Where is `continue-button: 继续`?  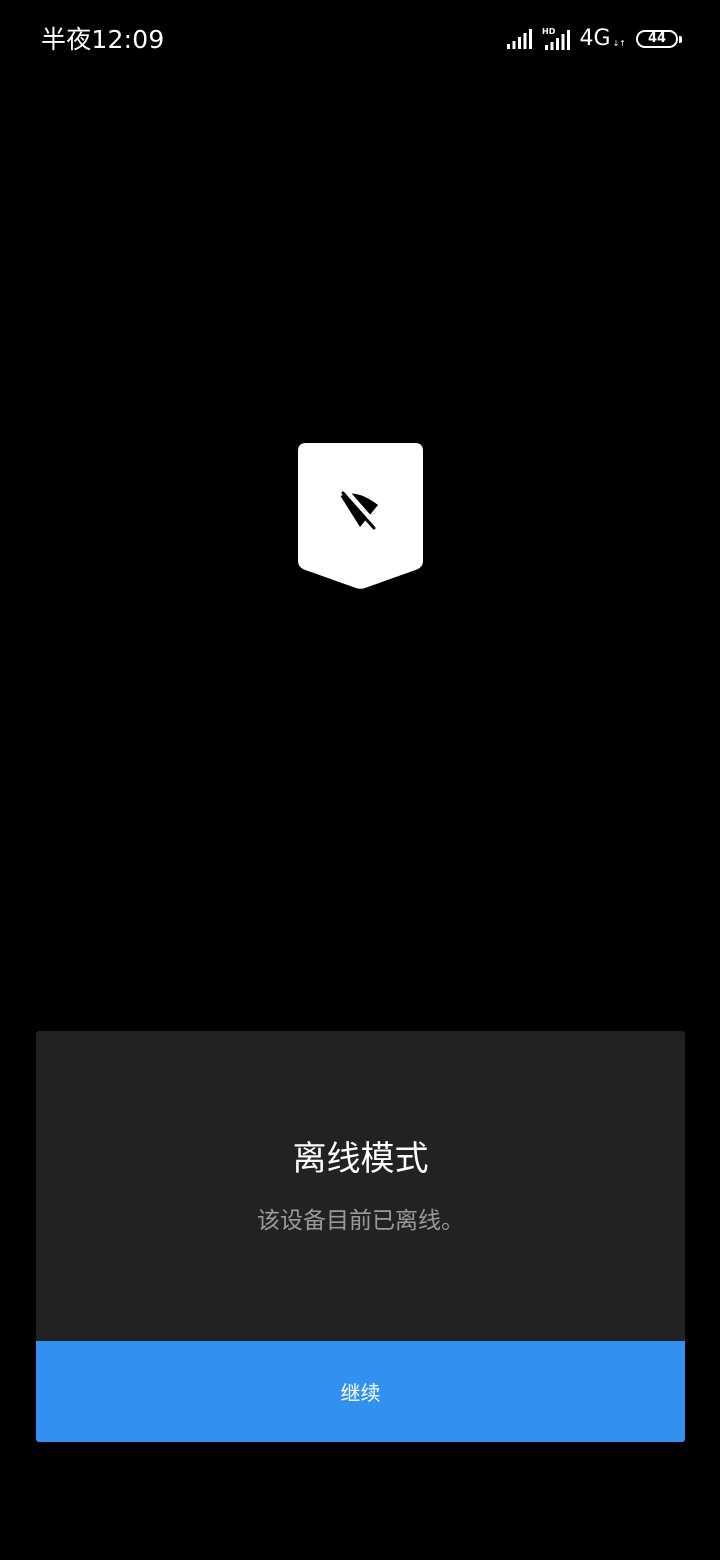
continue-button: 继续 is located at coordinates (360, 1391).